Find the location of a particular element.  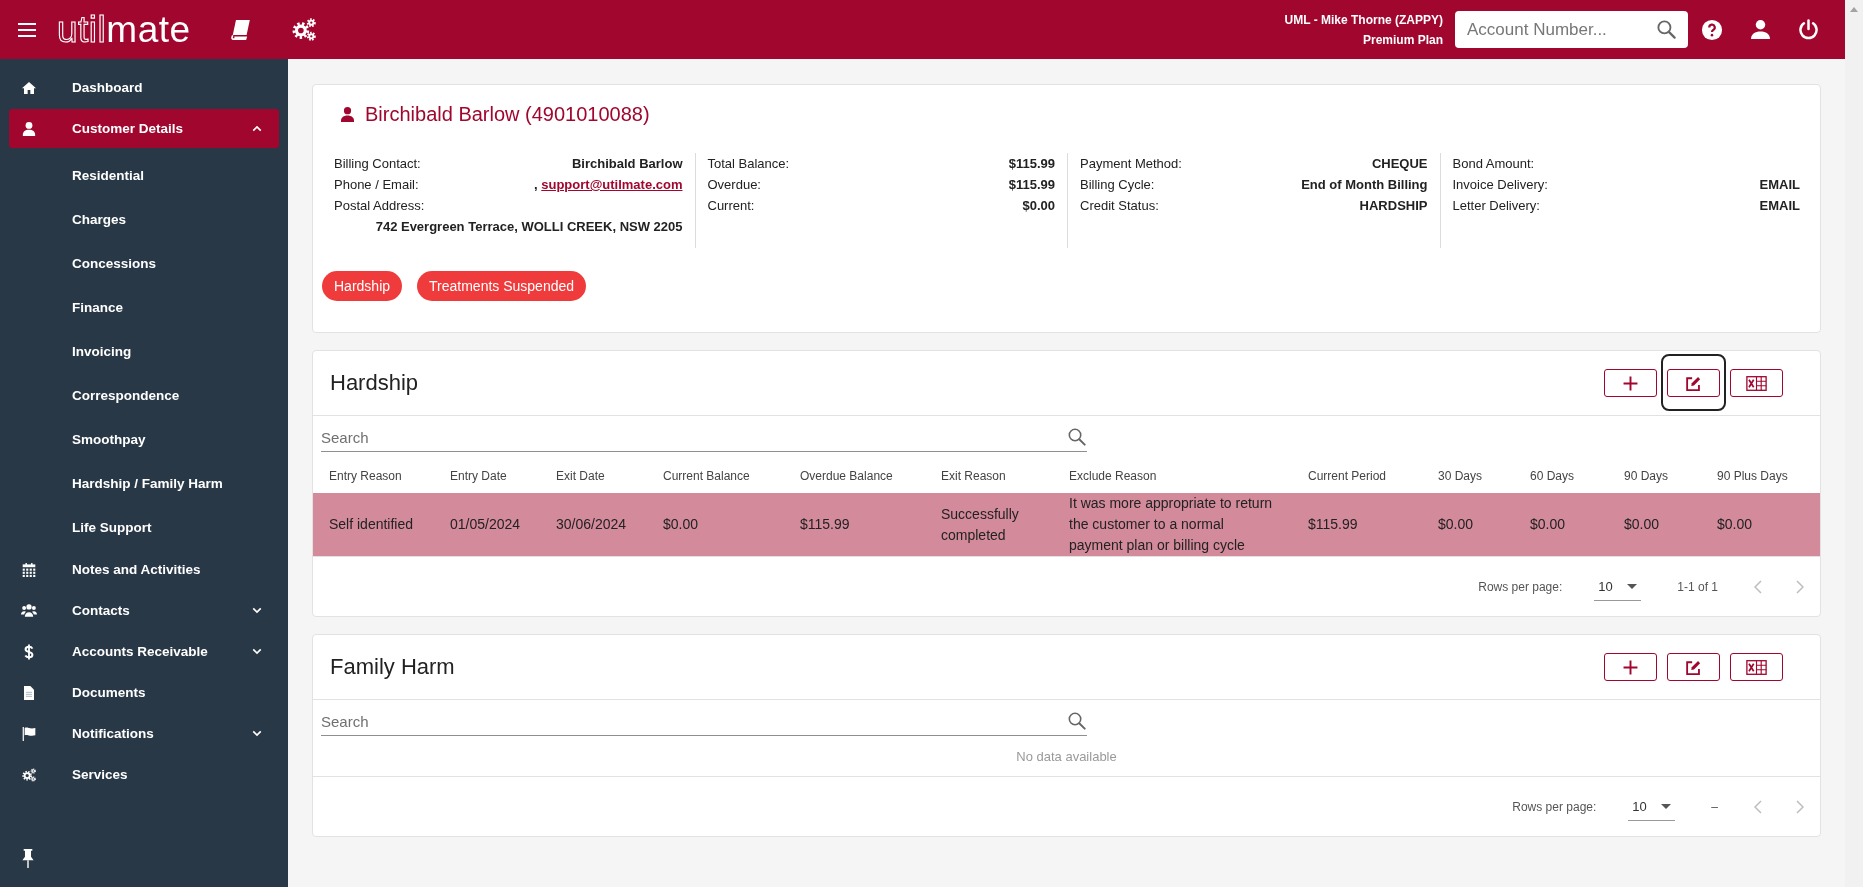

column-header: 90 Plus Days is located at coordinates (1752, 476).